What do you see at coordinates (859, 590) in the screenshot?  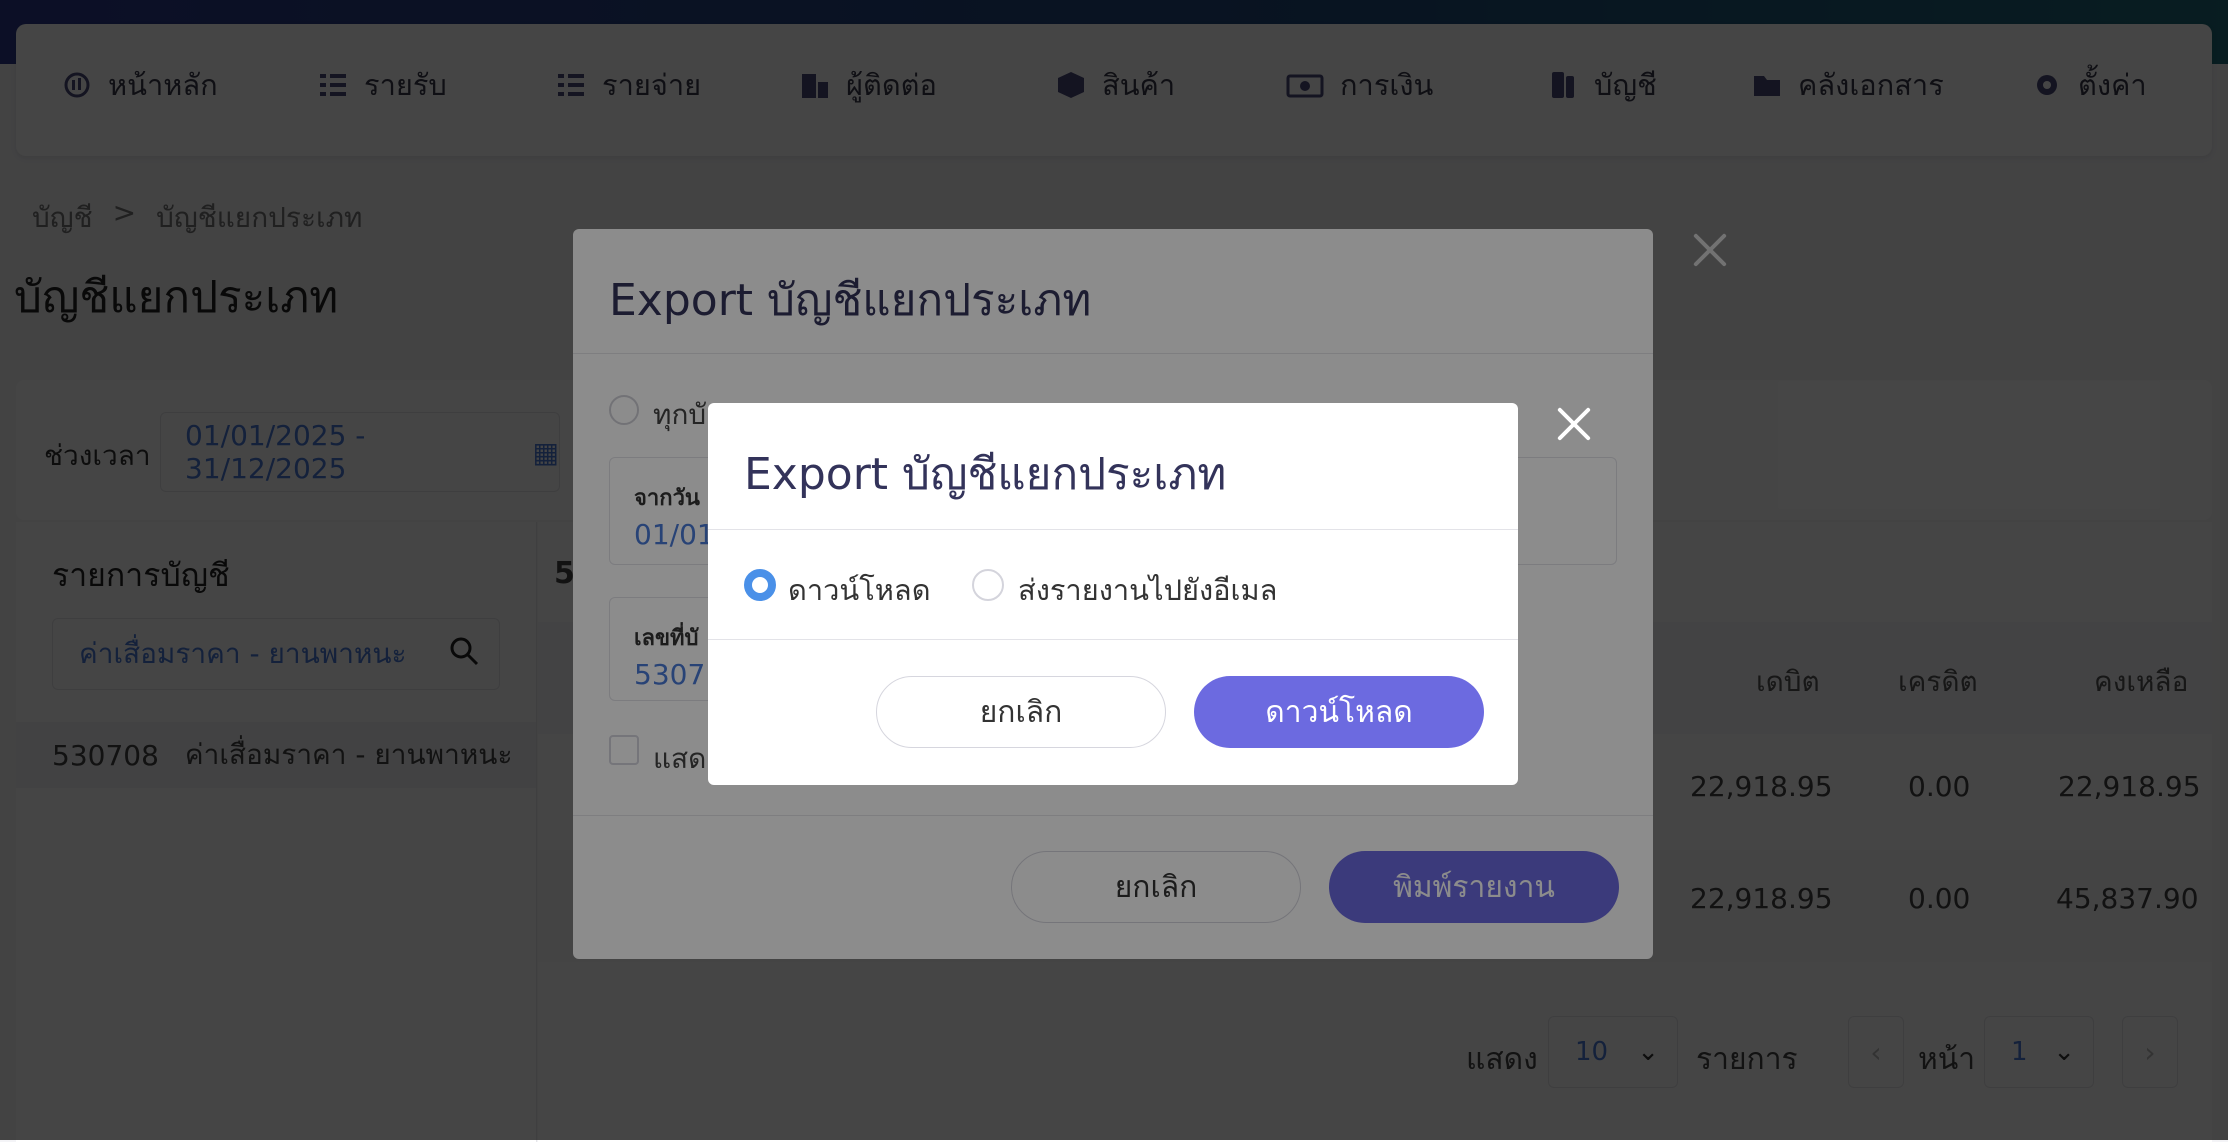 I see `radio-download-label: ดาวน์โหลด` at bounding box center [859, 590].